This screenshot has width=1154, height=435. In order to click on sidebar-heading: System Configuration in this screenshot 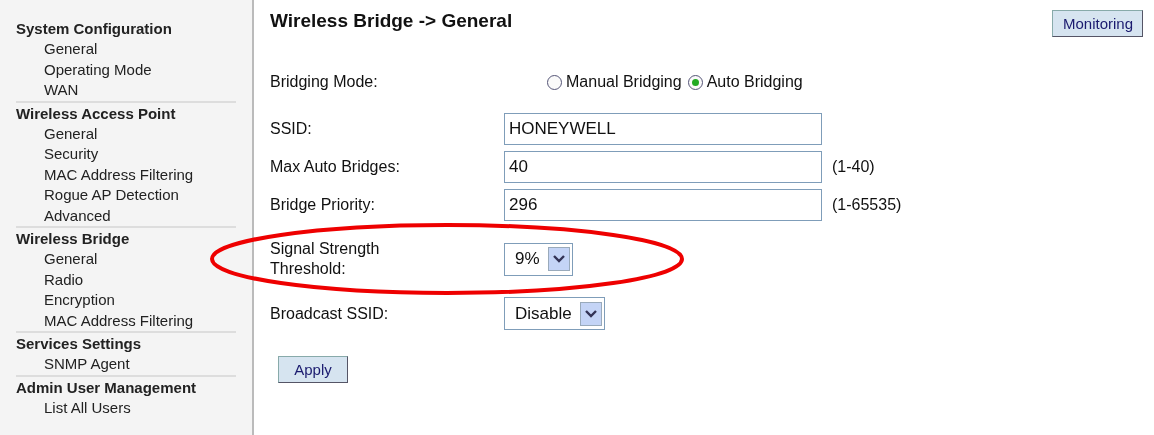, I will do `click(94, 29)`.